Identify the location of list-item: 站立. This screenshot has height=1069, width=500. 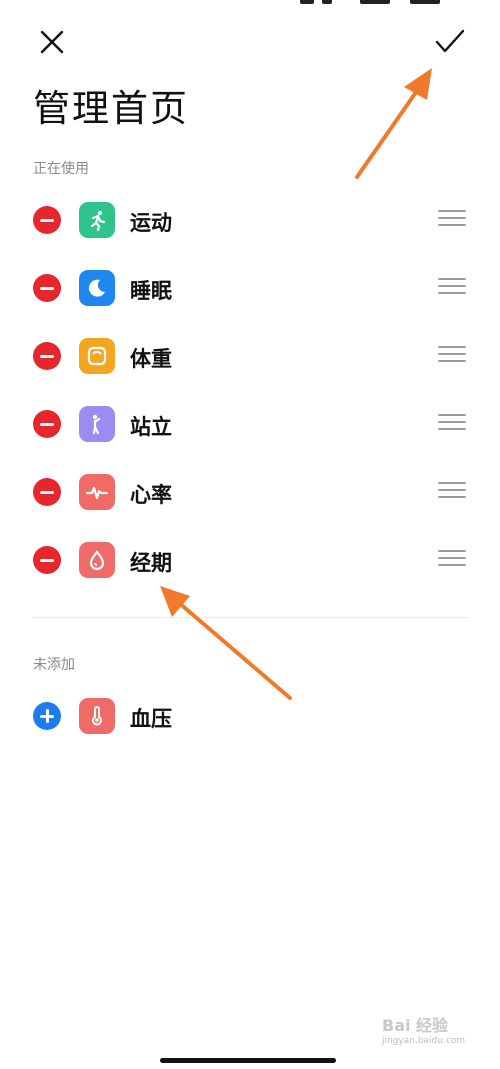
(250, 424).